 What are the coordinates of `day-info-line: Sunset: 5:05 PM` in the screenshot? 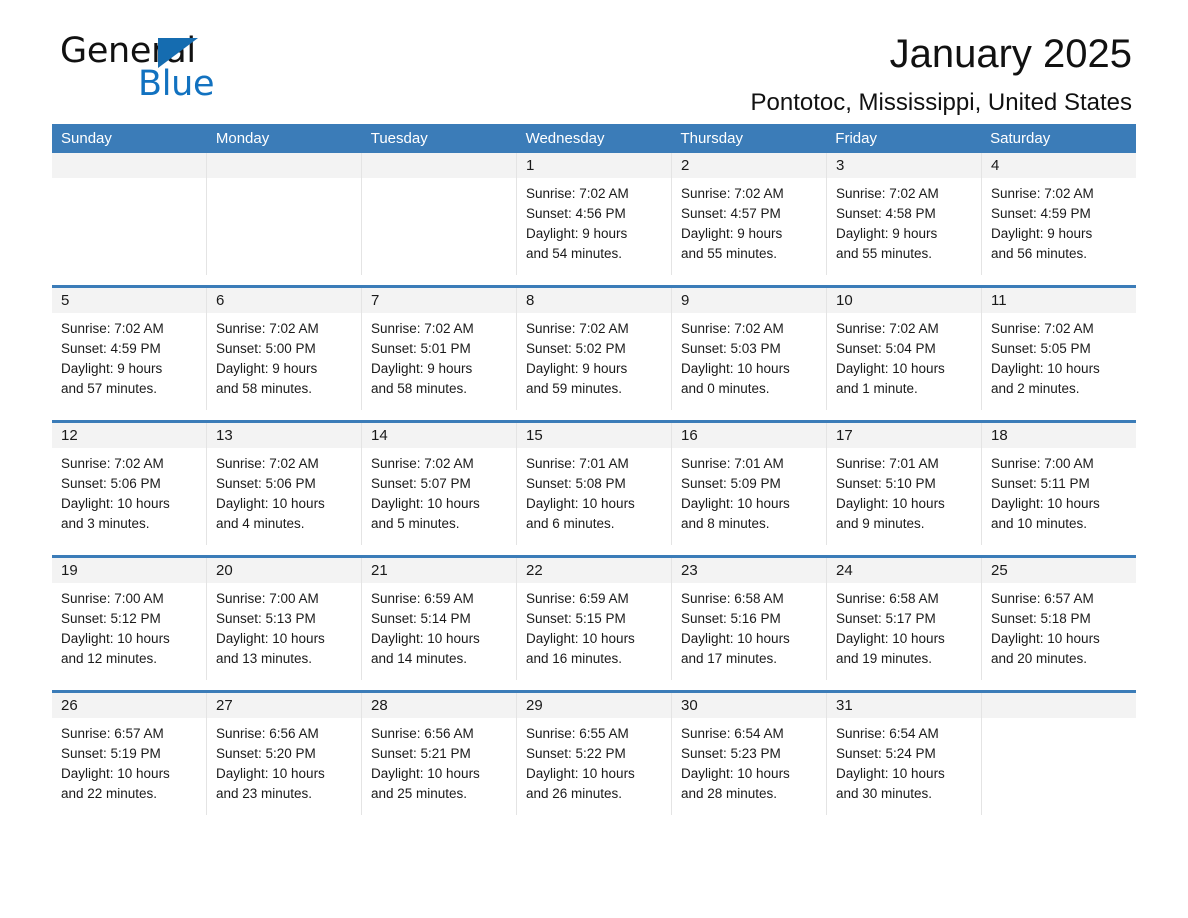 It's located at (1041, 348).